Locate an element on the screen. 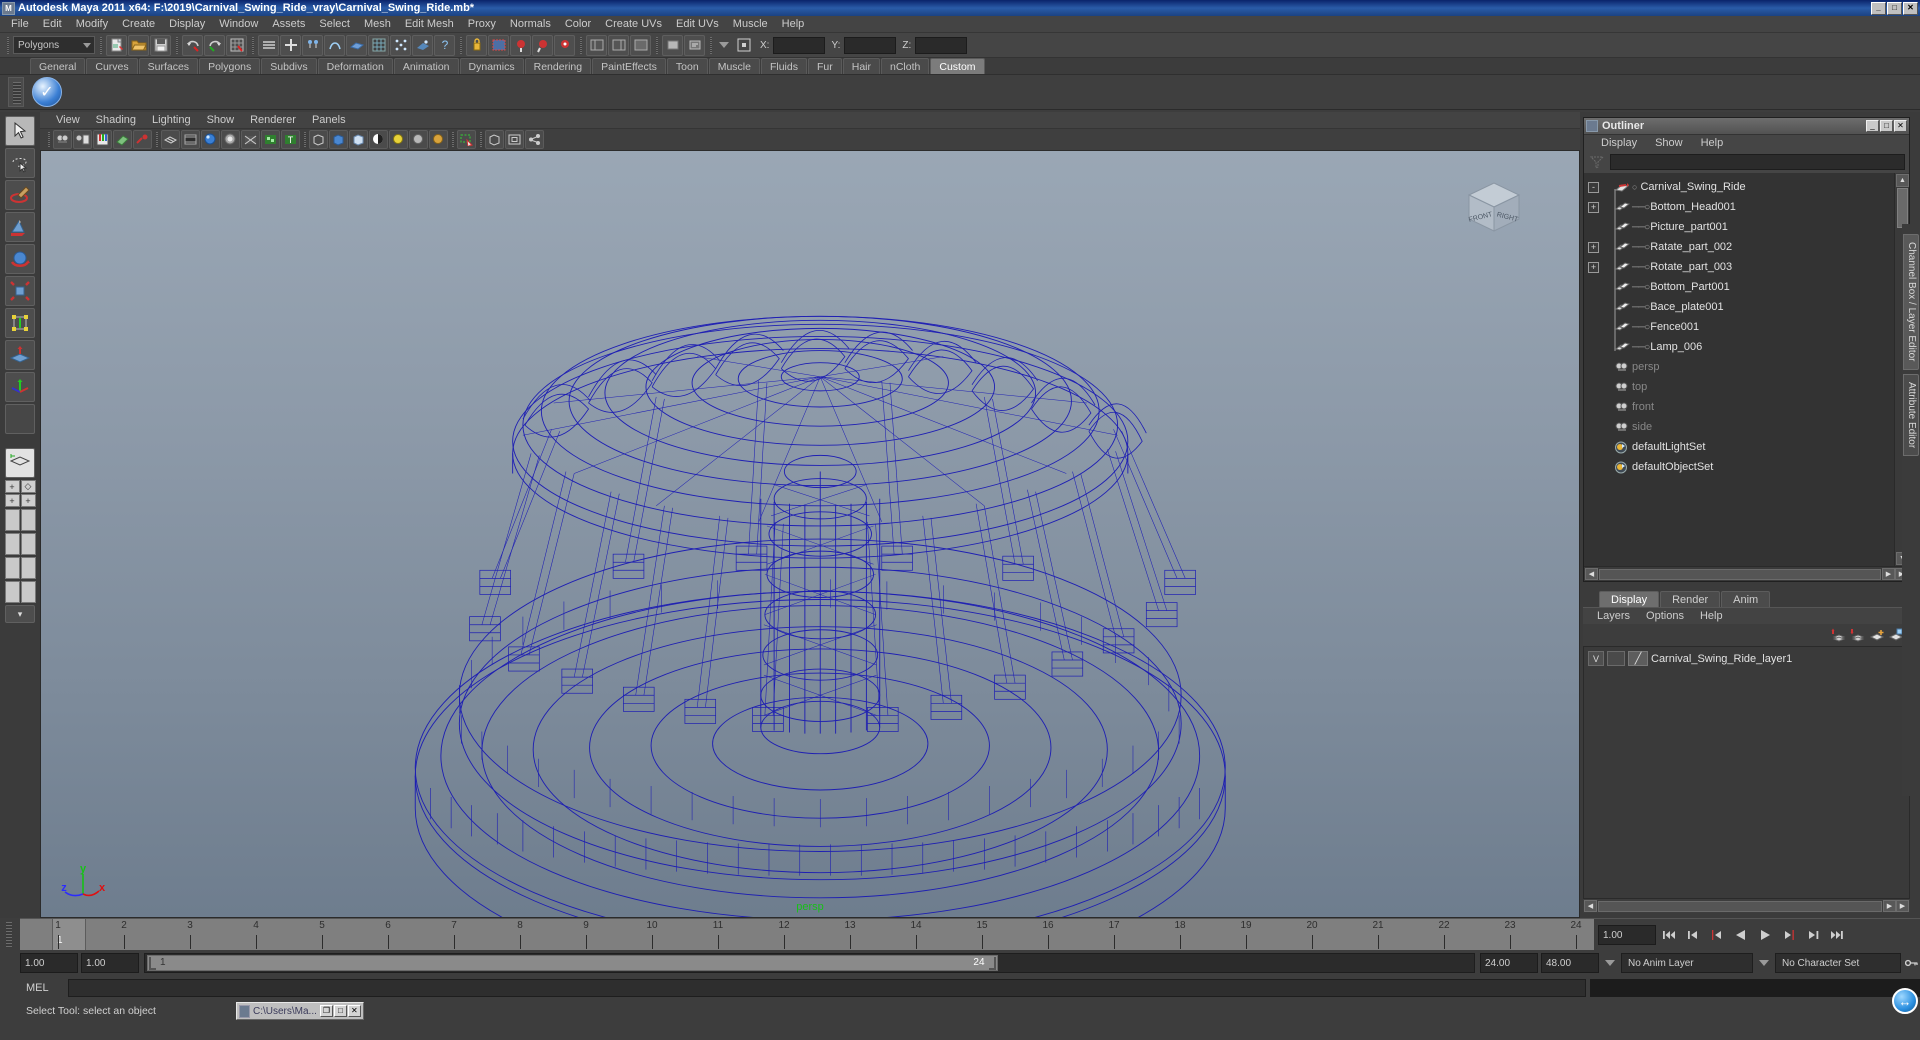 The width and height of the screenshot is (1920, 1040). layout-outliner-persp-button is located at coordinates (20, 520).